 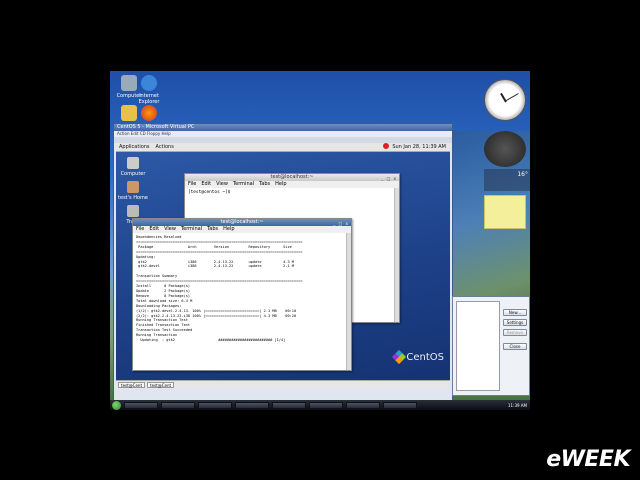 What do you see at coordinates (283, 127) in the screenshot?
I see `vm-title-bar: CentOS 5 - Microsoft Virtual PC` at bounding box center [283, 127].